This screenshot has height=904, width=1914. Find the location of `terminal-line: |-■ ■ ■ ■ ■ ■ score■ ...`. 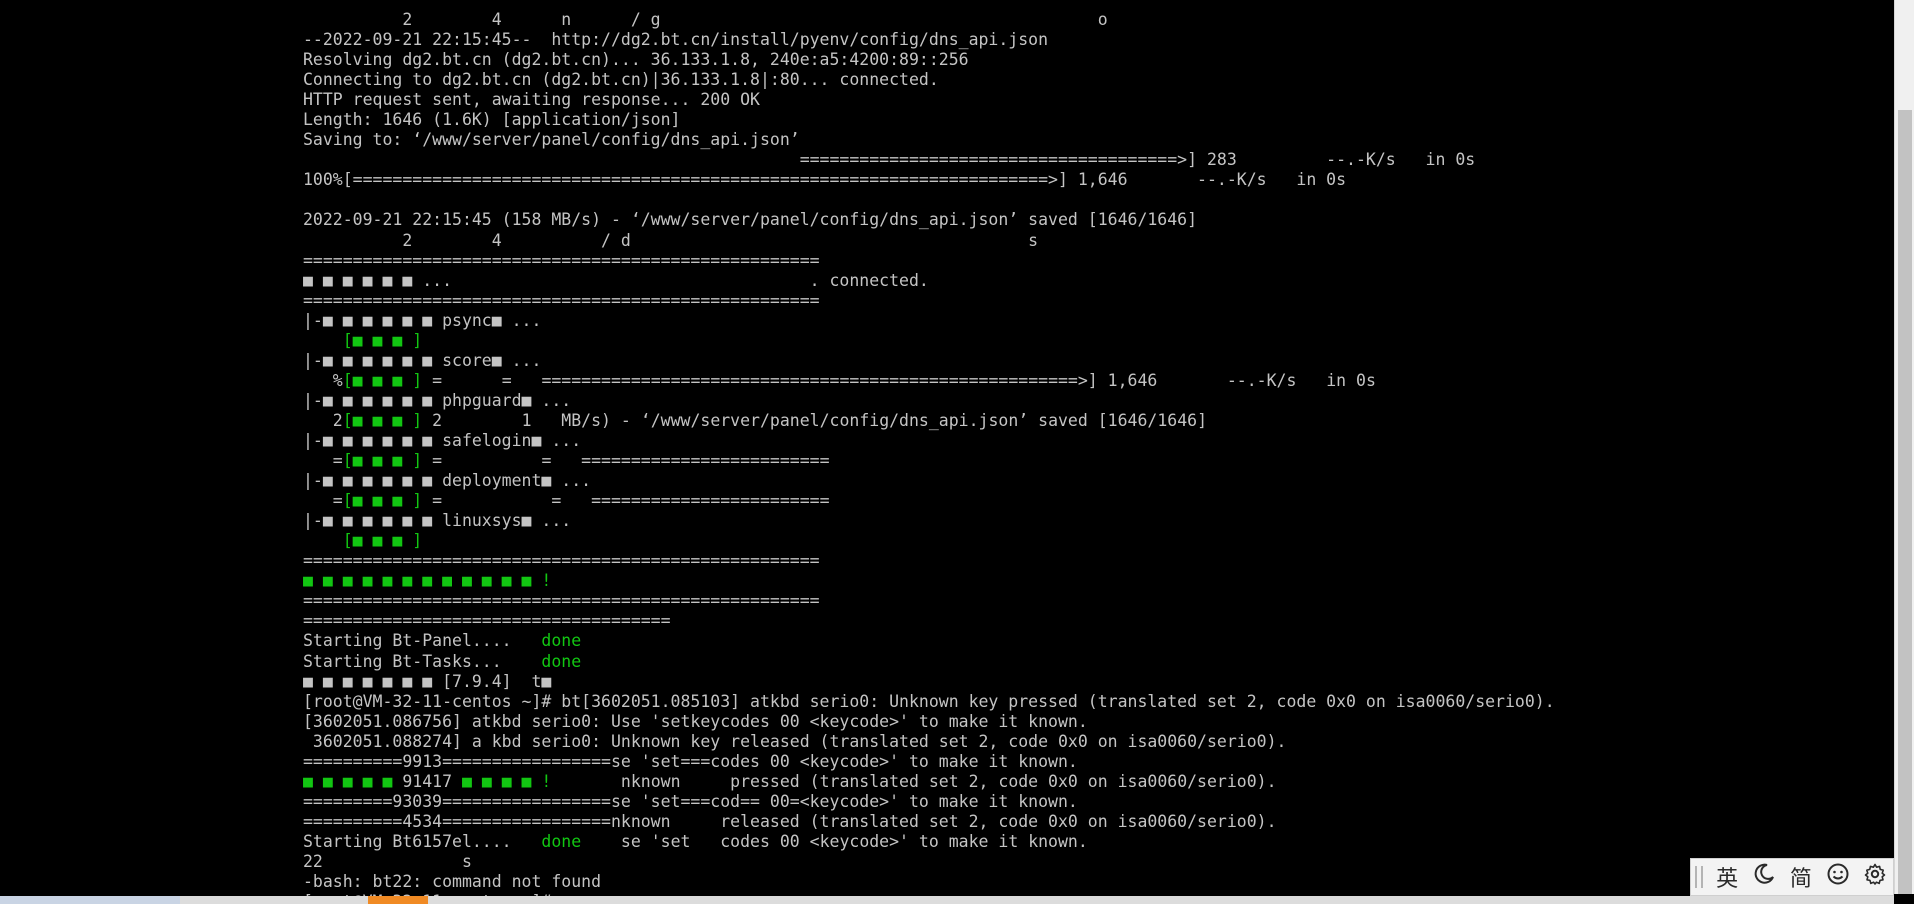

terminal-line: |-■ ■ ■ ■ ■ ■ score■ ... is located at coordinates (929, 361).